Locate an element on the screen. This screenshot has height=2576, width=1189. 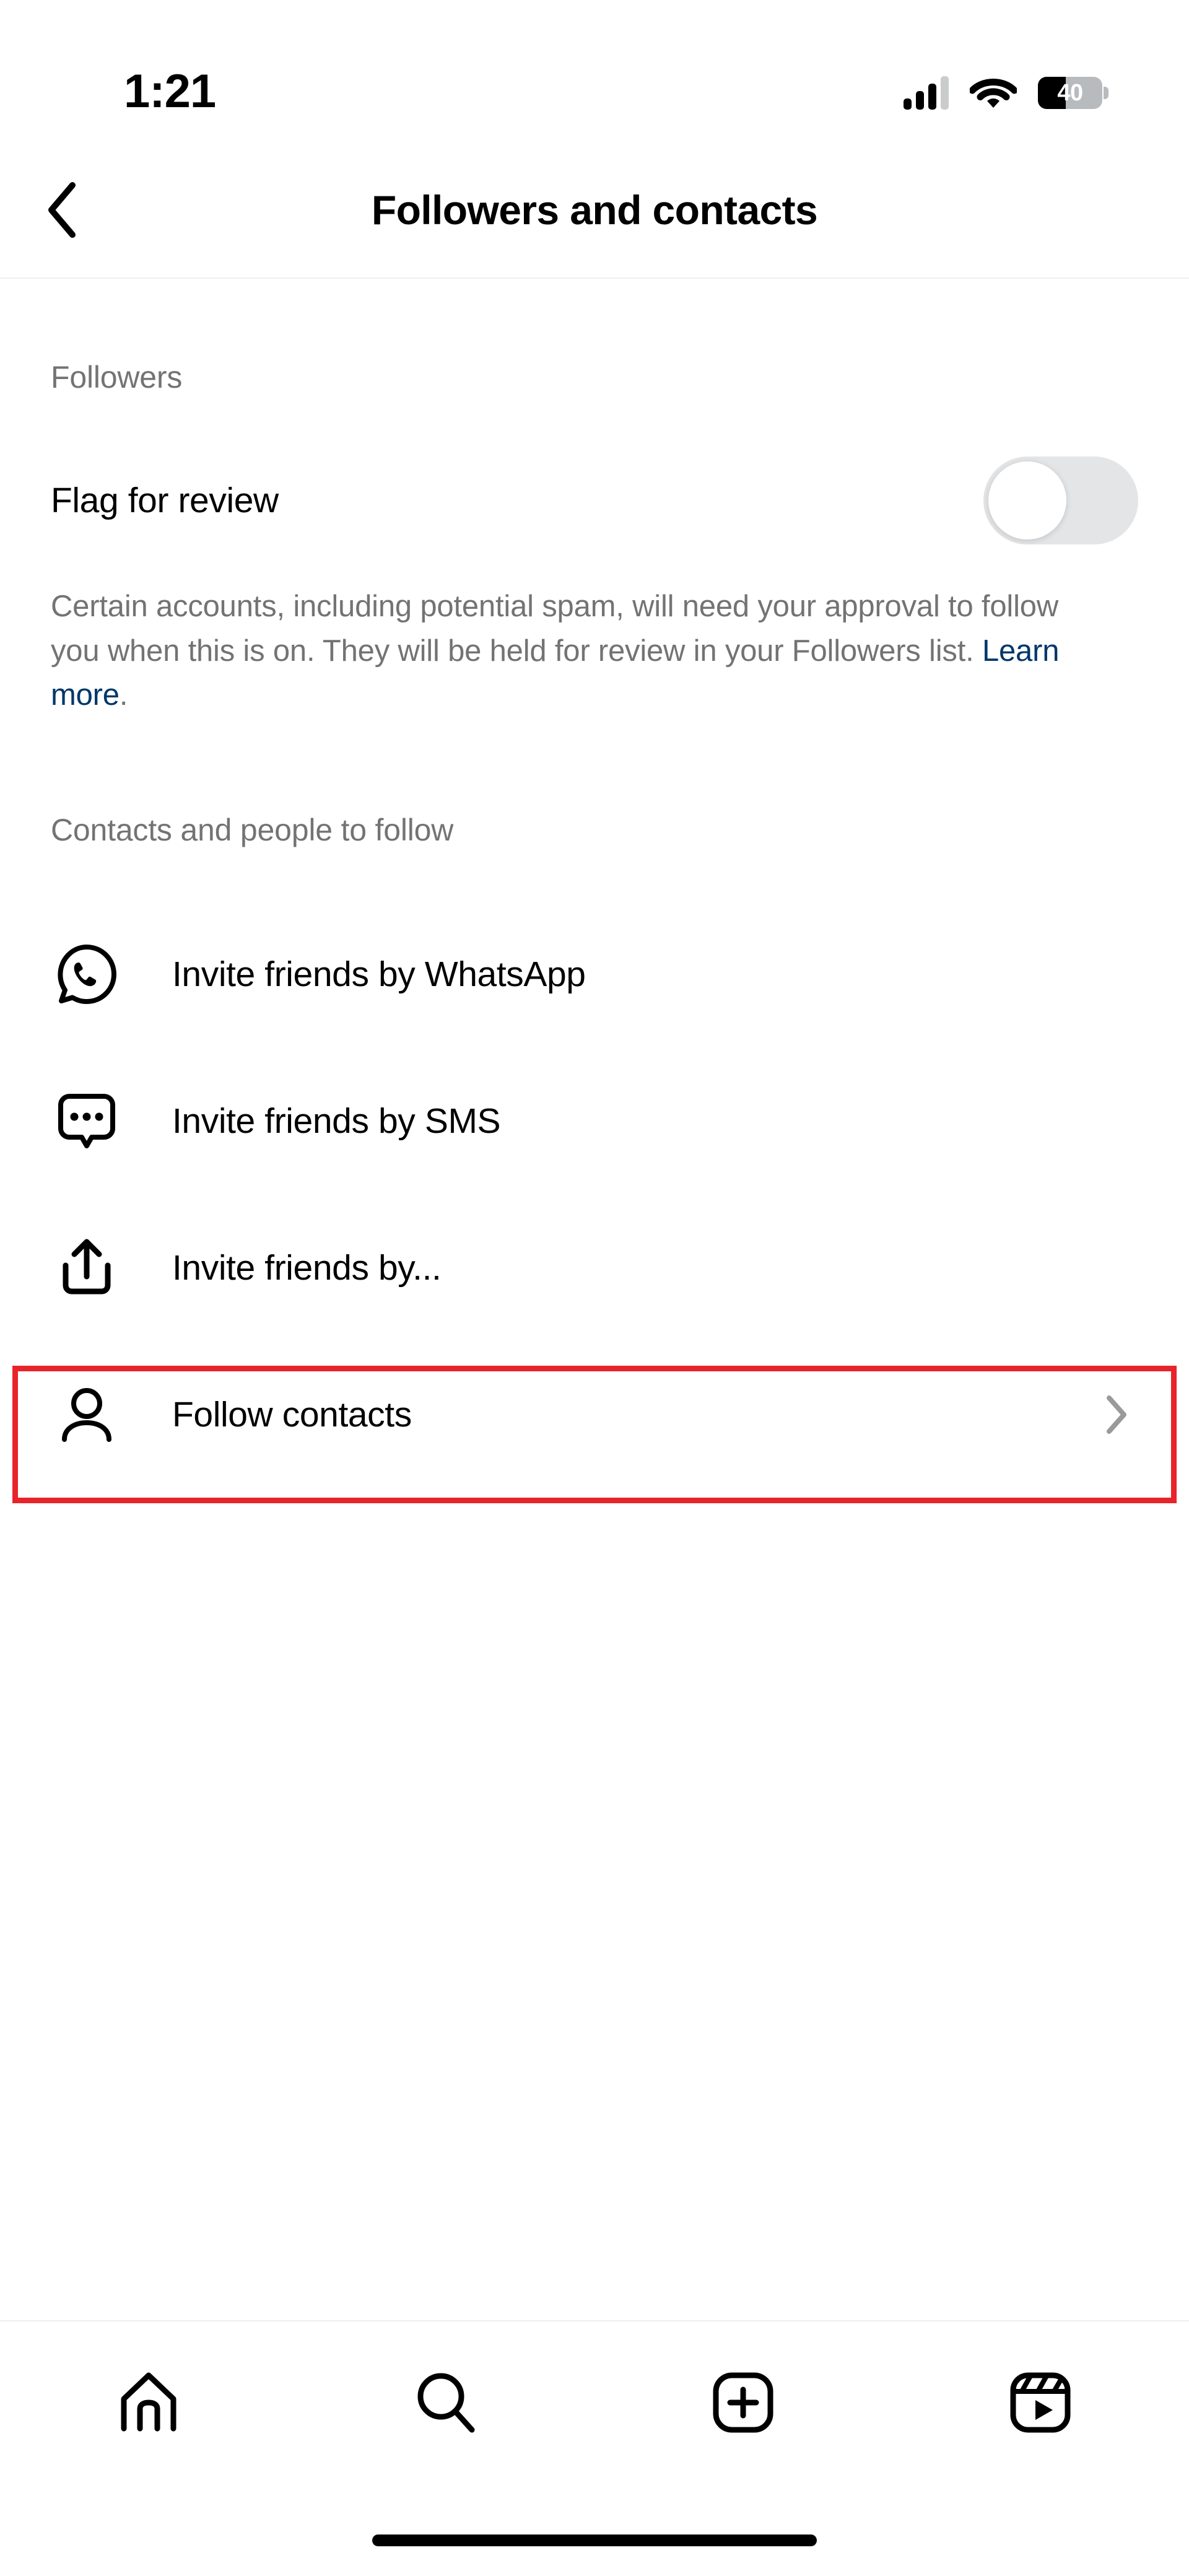
flag-for-review-toggle is located at coordinates (1060, 500).